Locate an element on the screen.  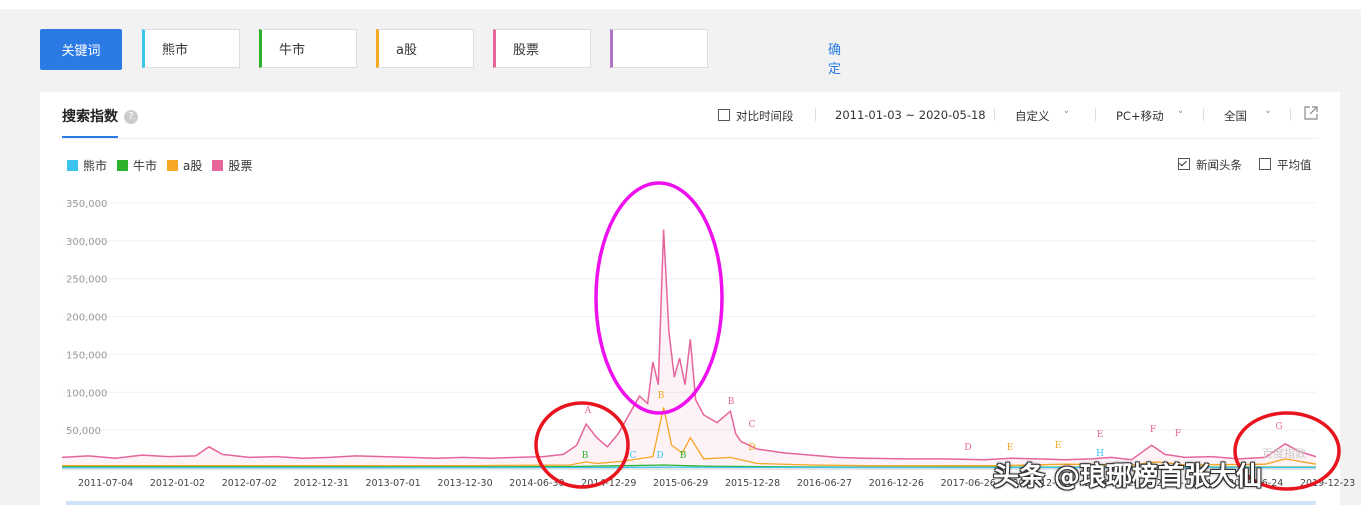
x-tick-label: 2011-07-04 is located at coordinates (105, 483).